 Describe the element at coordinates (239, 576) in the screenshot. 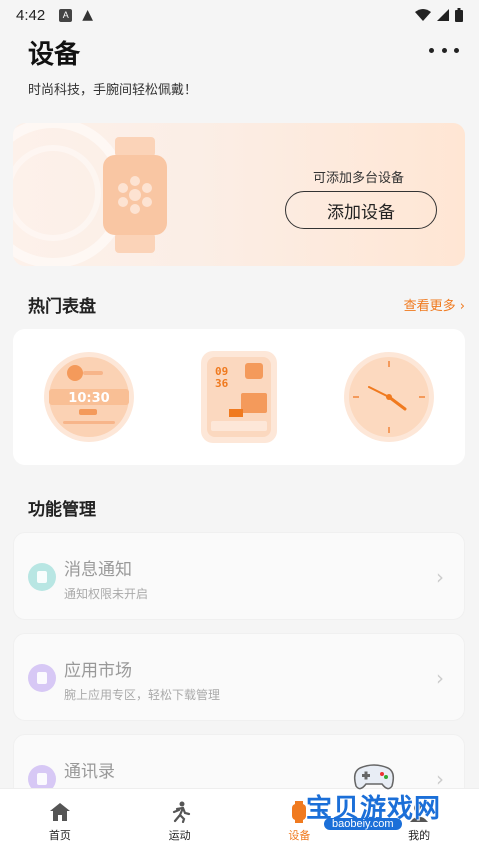

I see `func-item-notifications: 消息通知 通知权限未开启 ›` at that location.